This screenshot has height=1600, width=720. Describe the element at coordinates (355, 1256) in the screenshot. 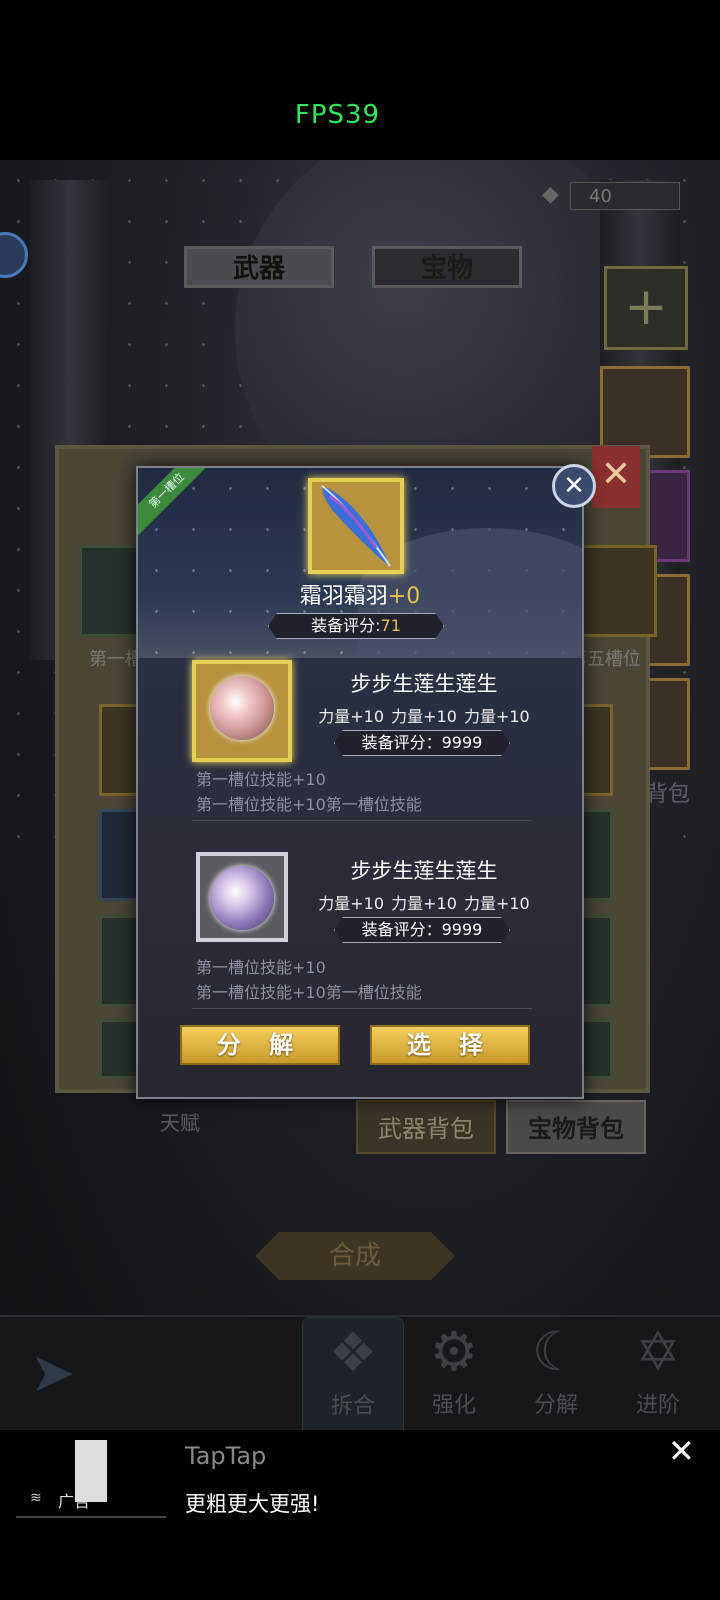

I see `compose-button: 合成` at that location.